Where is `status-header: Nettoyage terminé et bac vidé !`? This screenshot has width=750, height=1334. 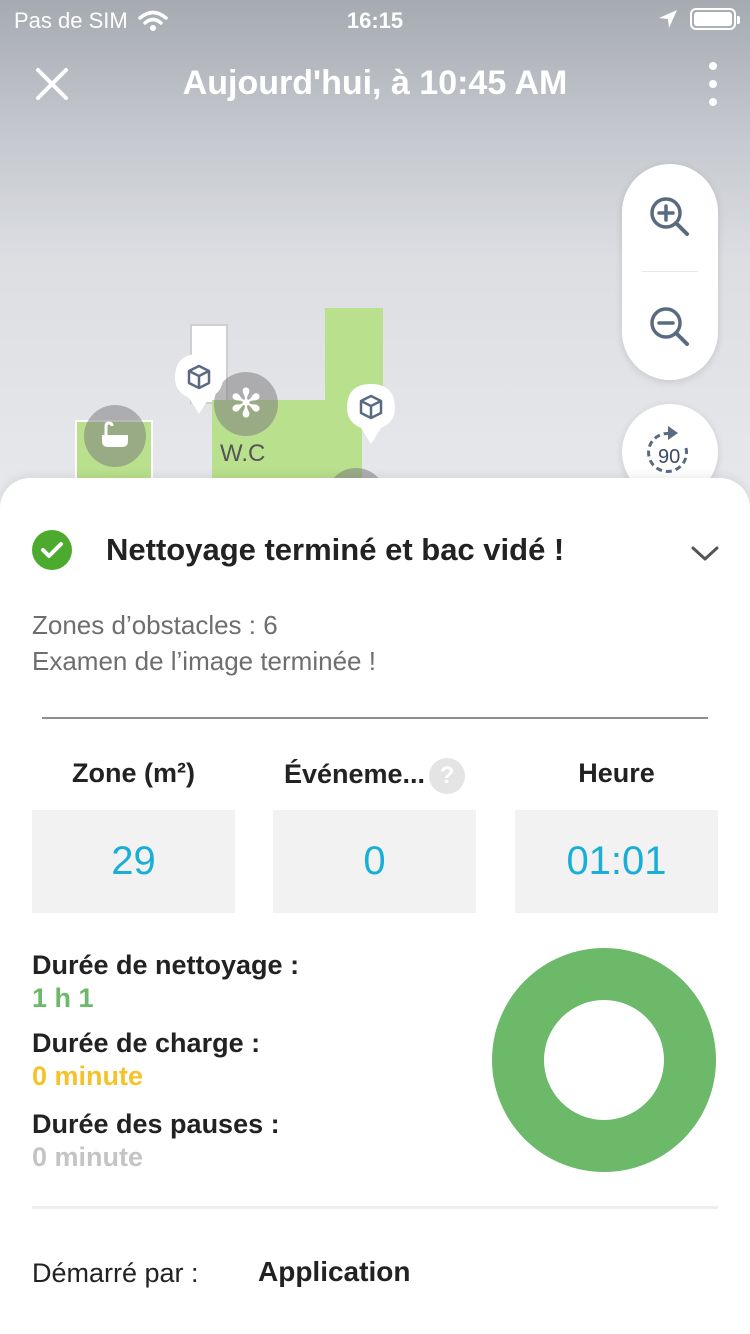
status-header: Nettoyage terminé et bac vidé ! is located at coordinates (377, 550).